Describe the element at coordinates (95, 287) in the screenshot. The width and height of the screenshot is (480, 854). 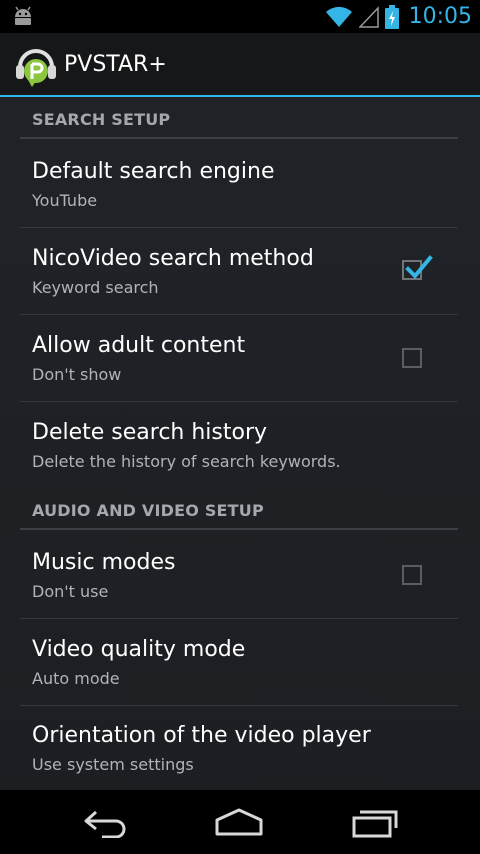
I see `setting-summary: Keyword search` at that location.